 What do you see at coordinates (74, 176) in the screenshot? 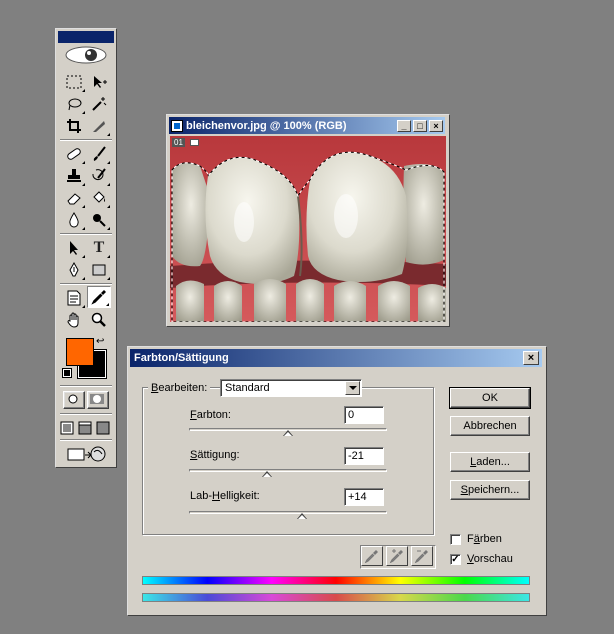
I see `clone-stamp-tool-icon` at bounding box center [74, 176].